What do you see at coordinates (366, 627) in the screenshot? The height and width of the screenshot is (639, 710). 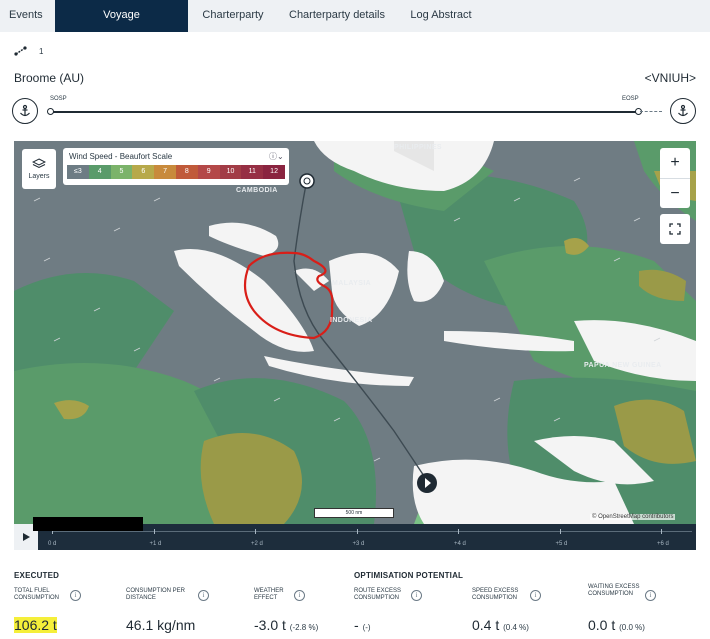 I see `route-excess-percent: (-)` at bounding box center [366, 627].